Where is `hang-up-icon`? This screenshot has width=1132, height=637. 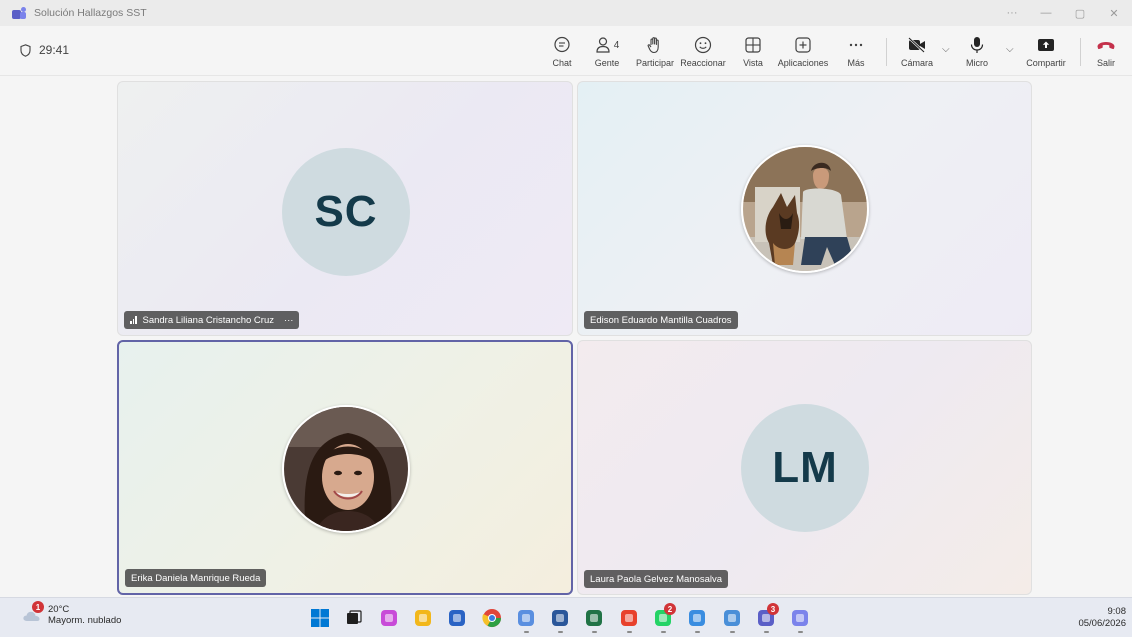 hang-up-icon is located at coordinates (1106, 46).